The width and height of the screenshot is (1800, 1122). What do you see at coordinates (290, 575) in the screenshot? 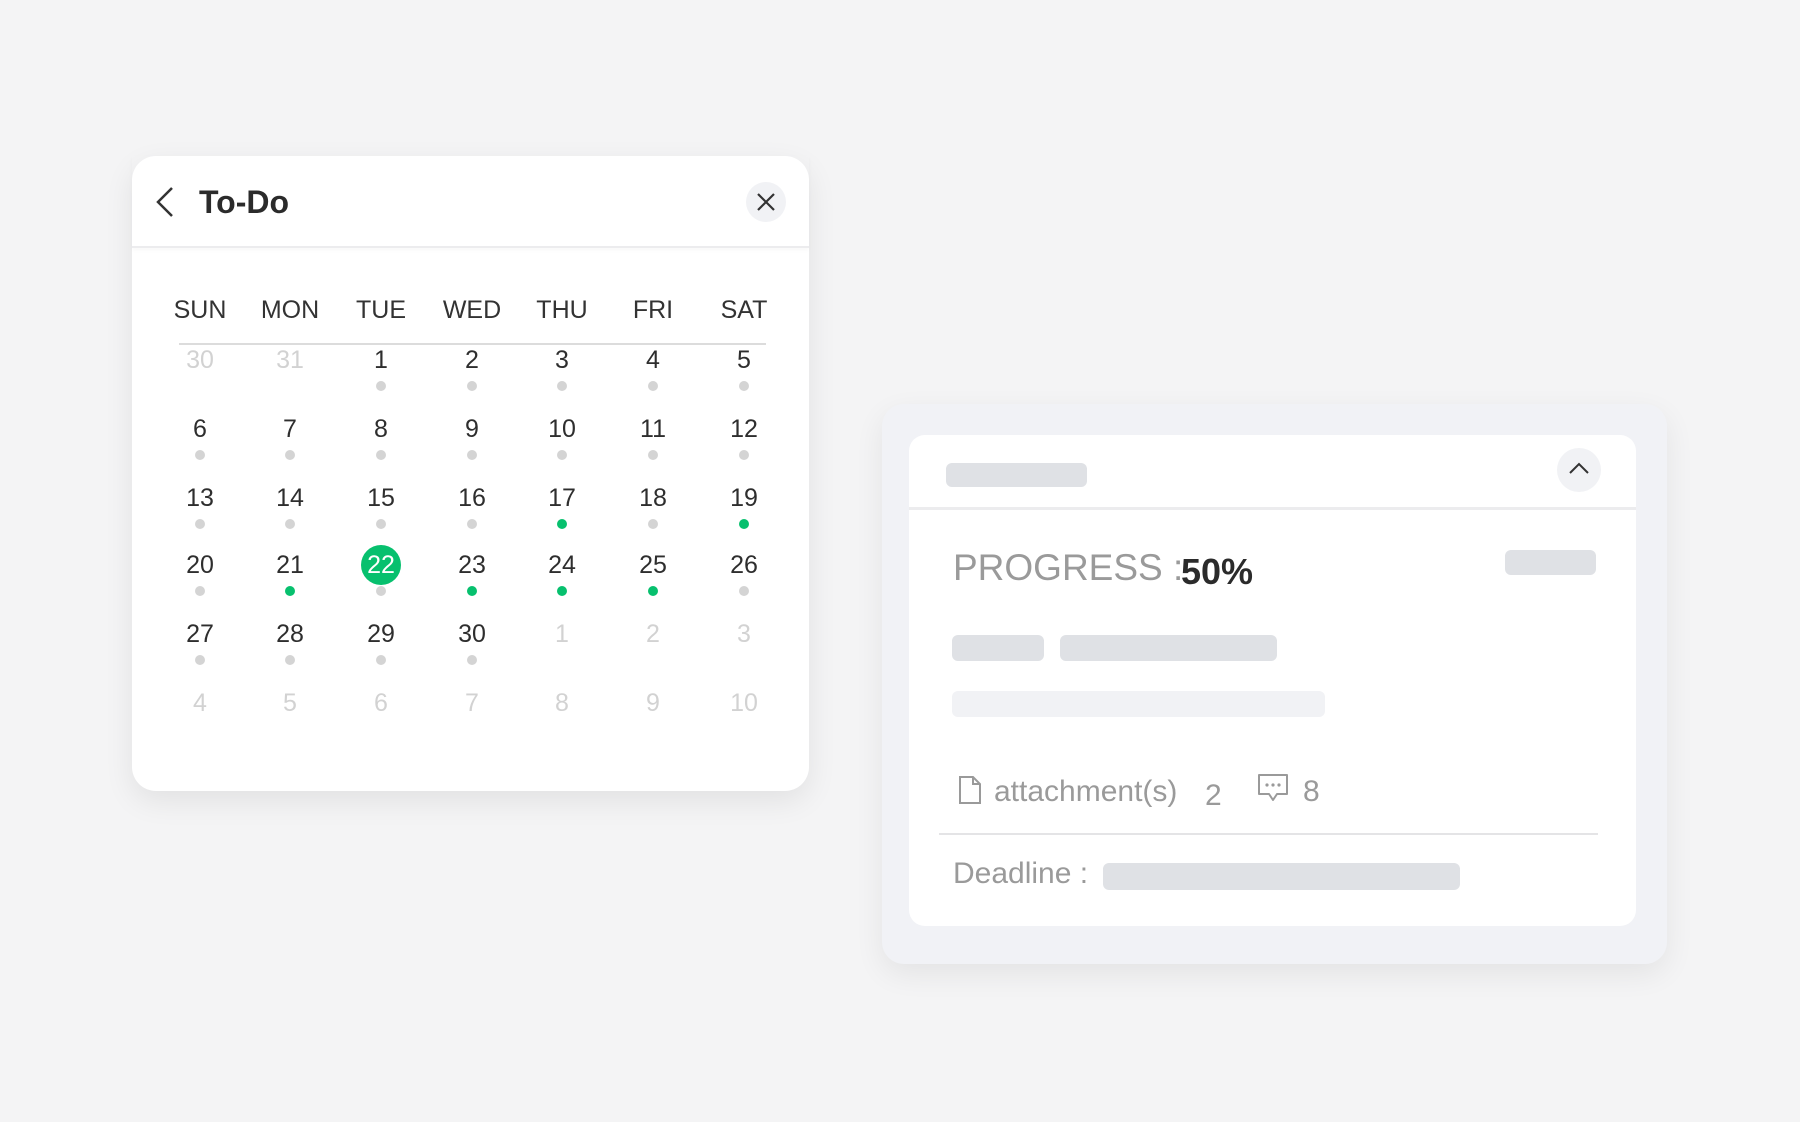
I see `day-cell: 21` at bounding box center [290, 575].